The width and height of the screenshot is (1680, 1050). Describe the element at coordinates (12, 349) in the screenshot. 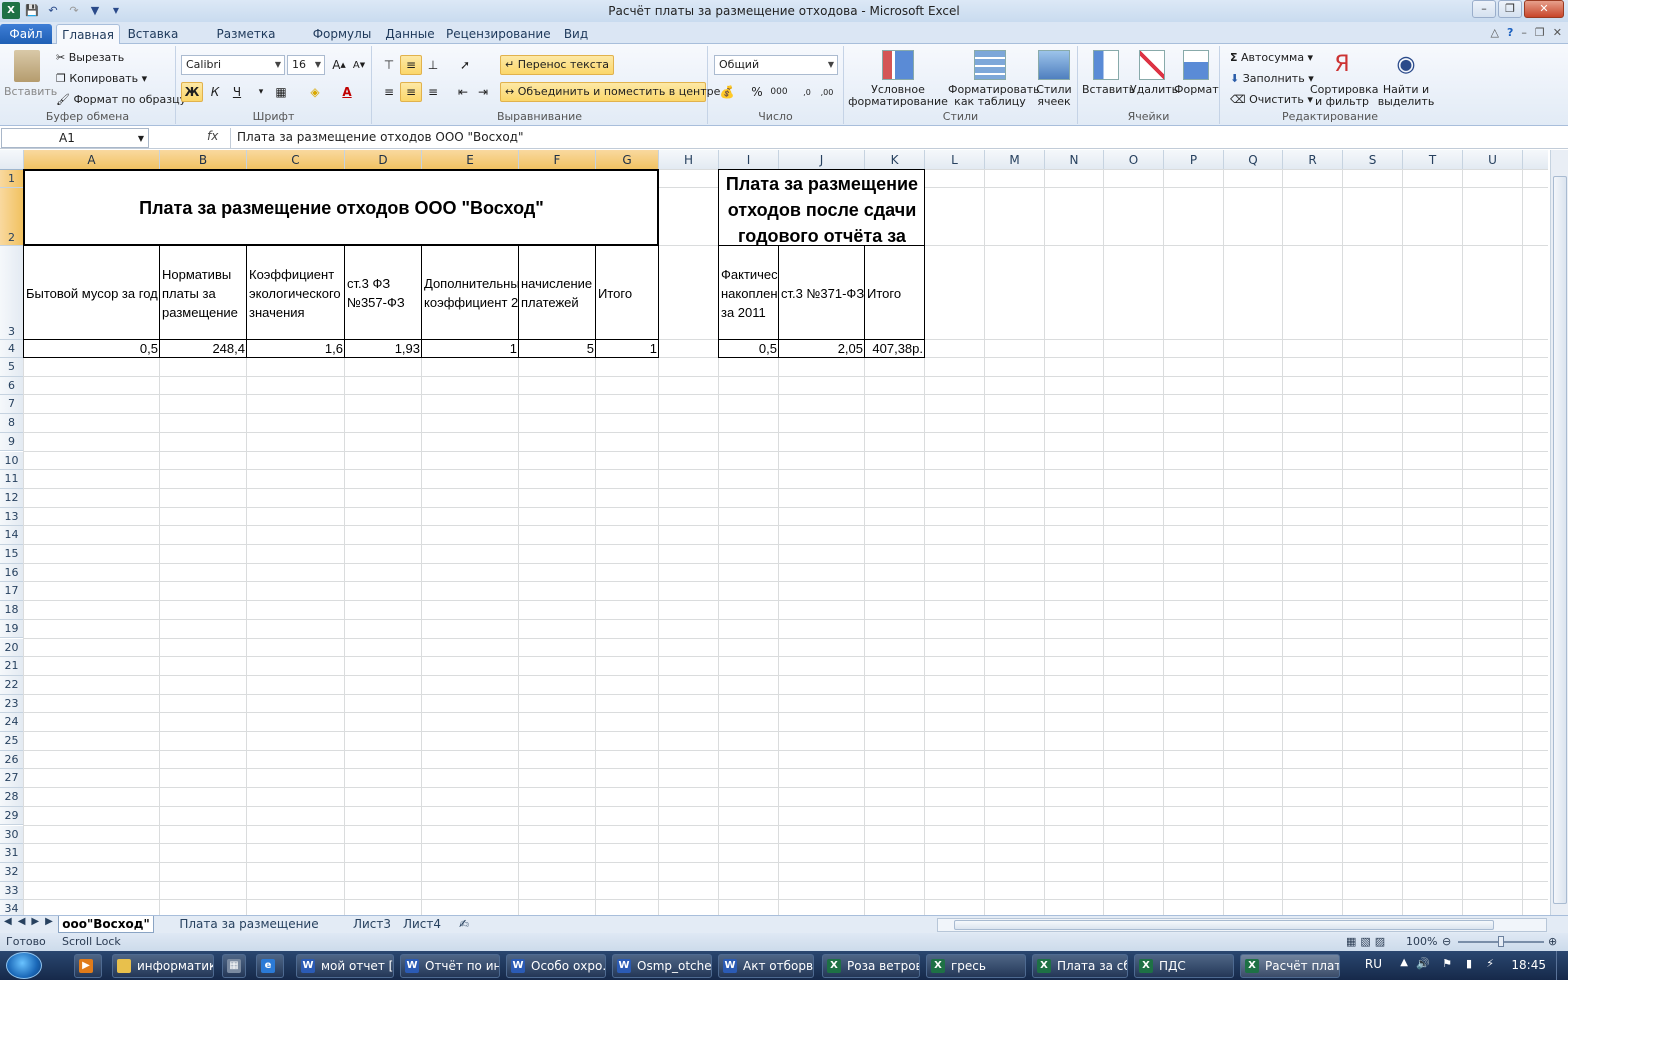

I see `row-header: 4` at that location.